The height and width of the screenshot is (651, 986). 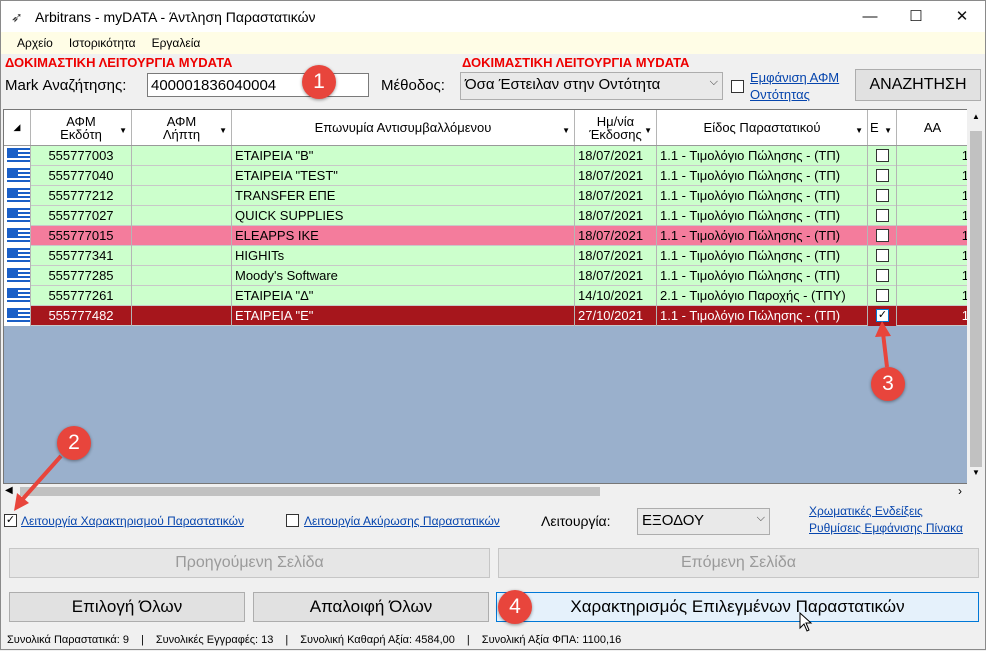 I want to click on scroll-down-icon: ▼, so click(x=976, y=472).